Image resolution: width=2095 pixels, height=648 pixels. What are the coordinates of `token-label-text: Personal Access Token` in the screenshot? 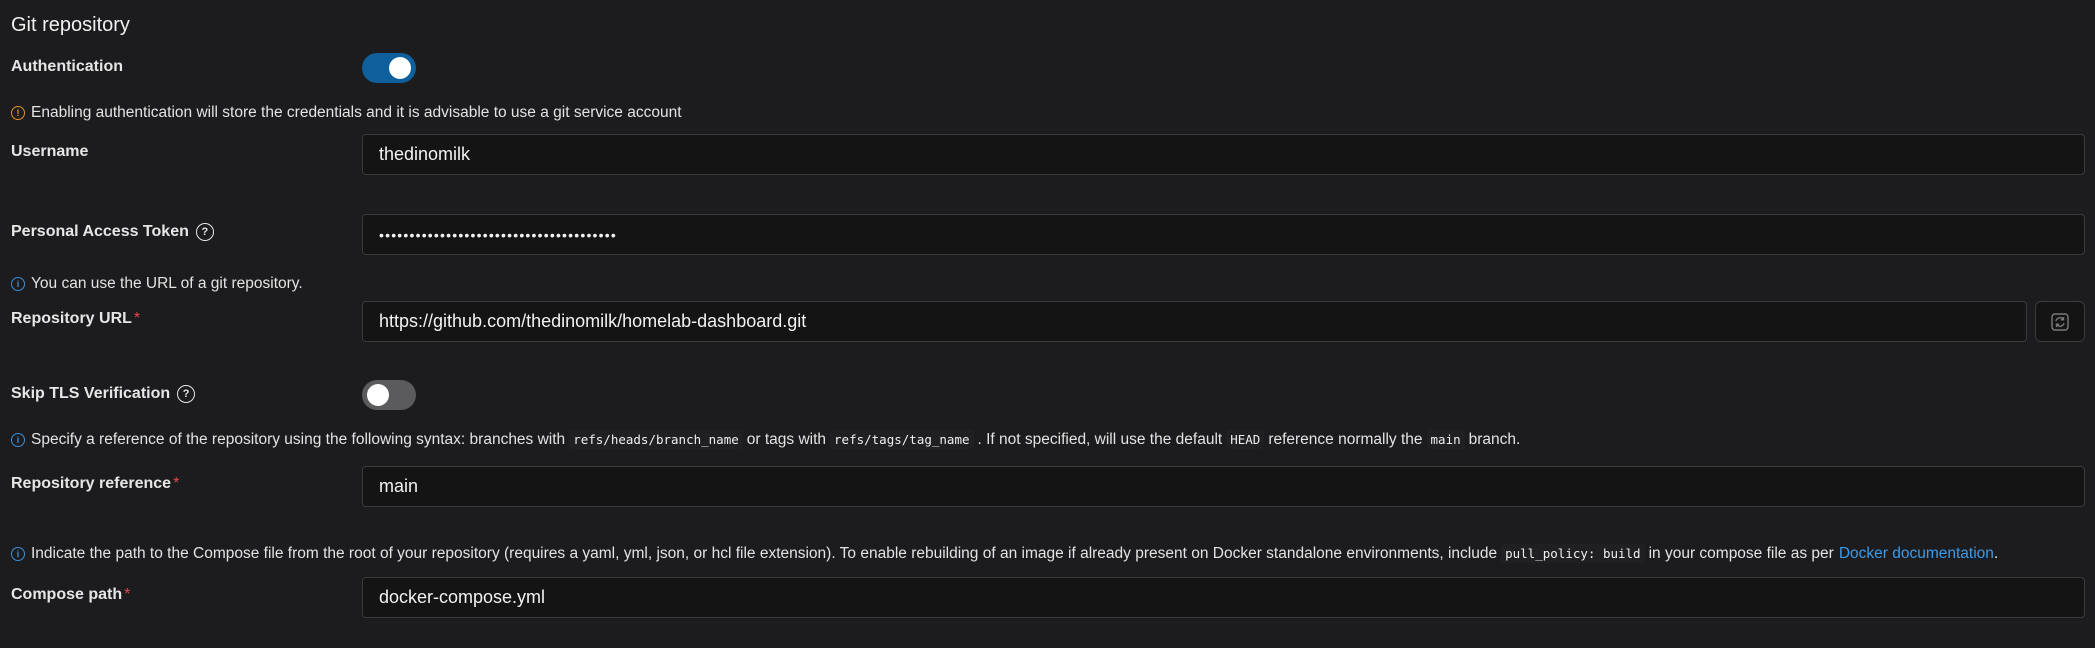 It's located at (100, 231).